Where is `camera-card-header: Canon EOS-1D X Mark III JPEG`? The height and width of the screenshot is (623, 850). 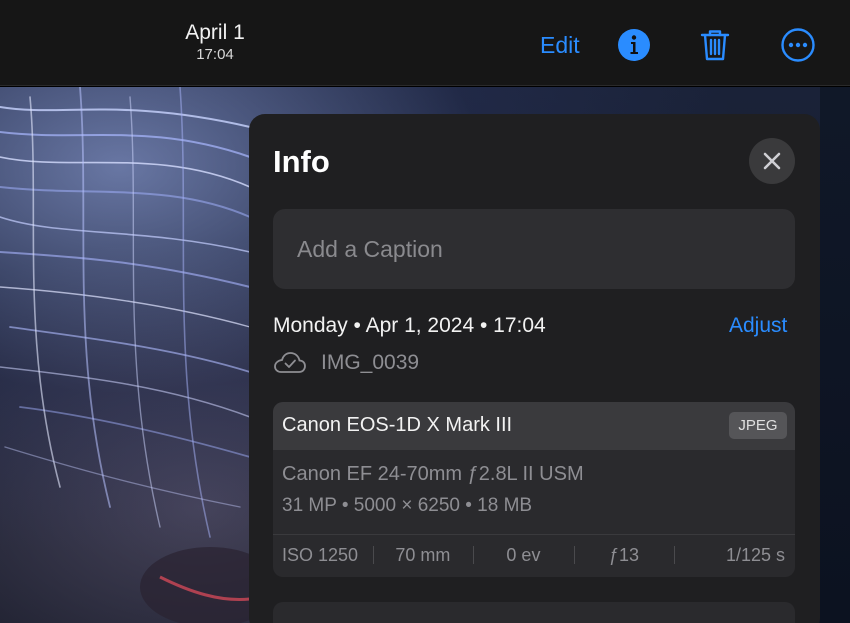 camera-card-header: Canon EOS-1D X Mark III JPEG is located at coordinates (534, 426).